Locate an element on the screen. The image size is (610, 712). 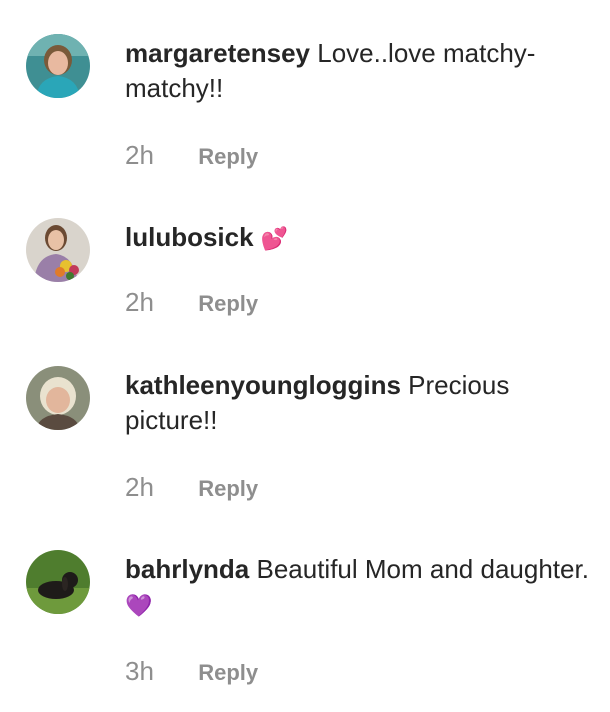
comment-emoji: 💕 is located at coordinates (274, 238).